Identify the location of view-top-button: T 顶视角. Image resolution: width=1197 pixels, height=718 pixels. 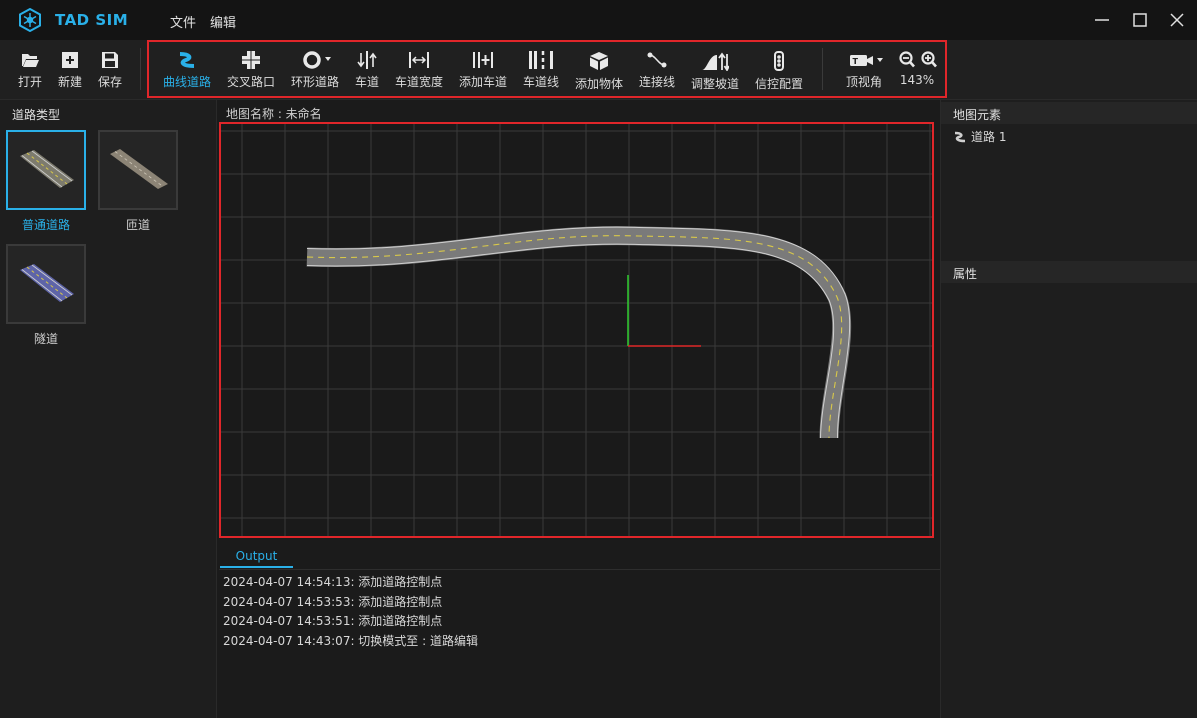
(864, 70).